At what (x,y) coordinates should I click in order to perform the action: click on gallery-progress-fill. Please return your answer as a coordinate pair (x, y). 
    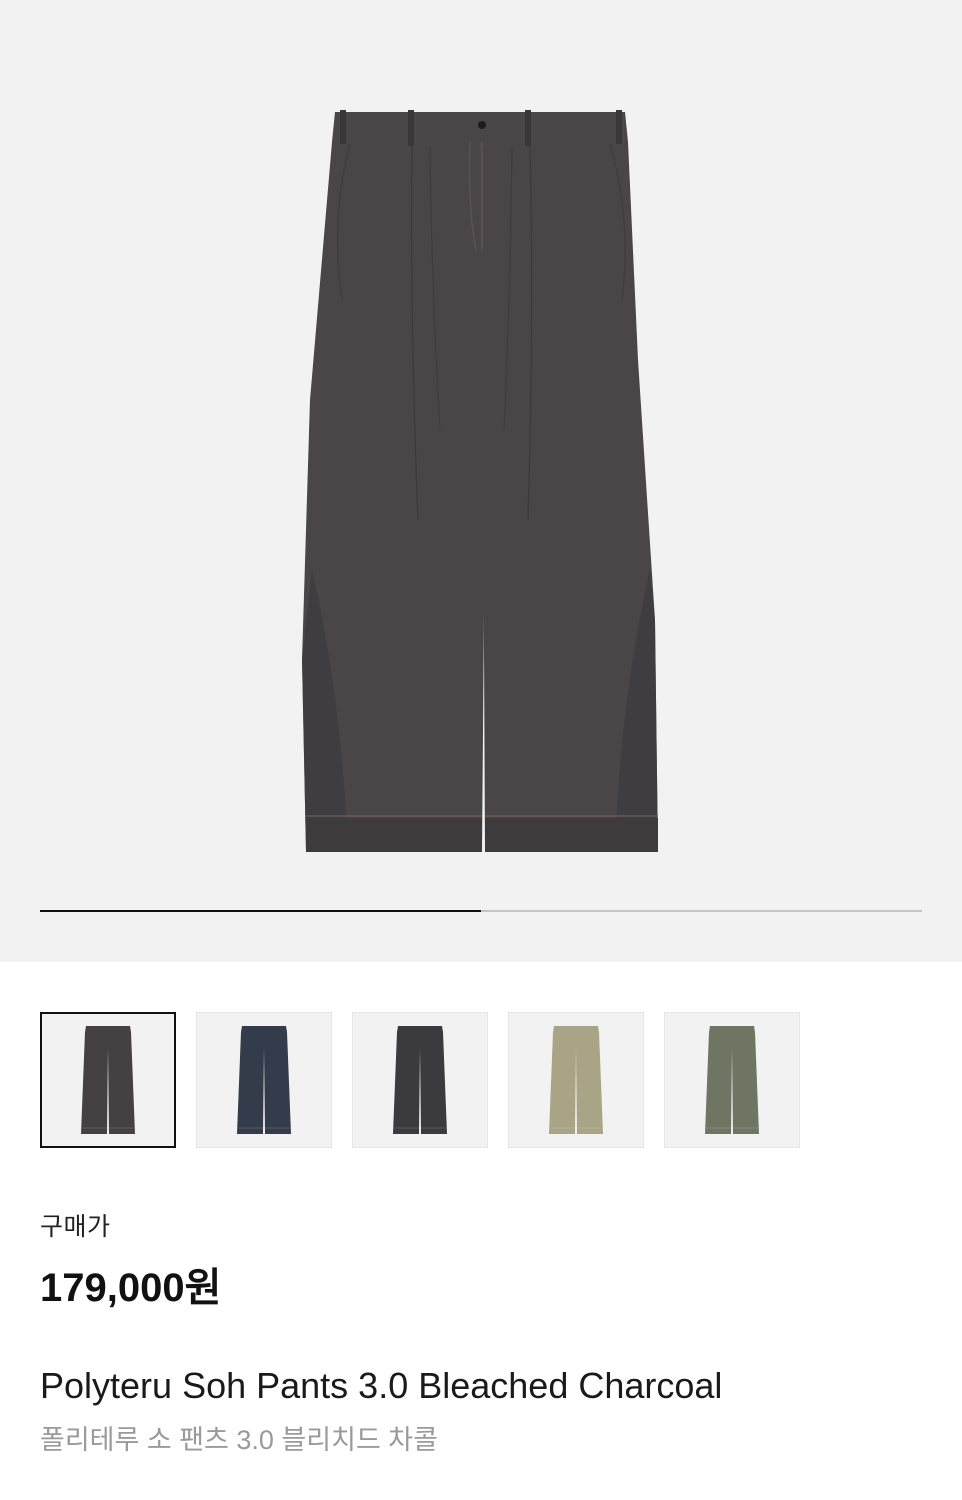
    Looking at the image, I should click on (260, 911).